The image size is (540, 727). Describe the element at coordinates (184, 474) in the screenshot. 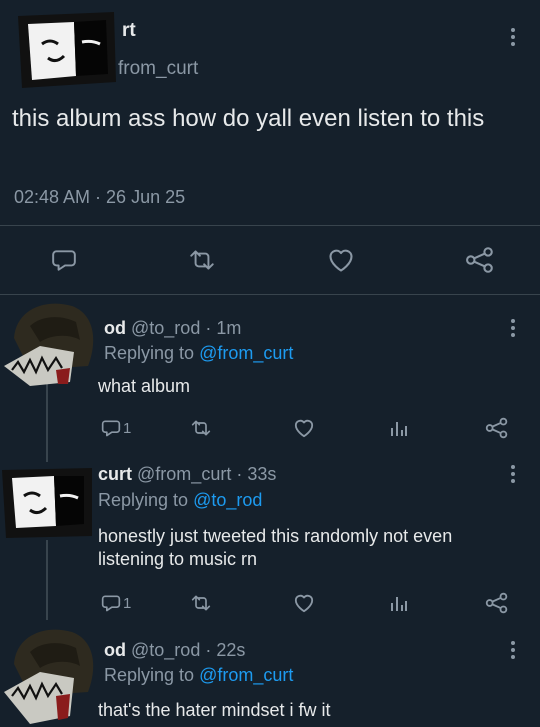

I see `reply-handle: @from_curt` at that location.